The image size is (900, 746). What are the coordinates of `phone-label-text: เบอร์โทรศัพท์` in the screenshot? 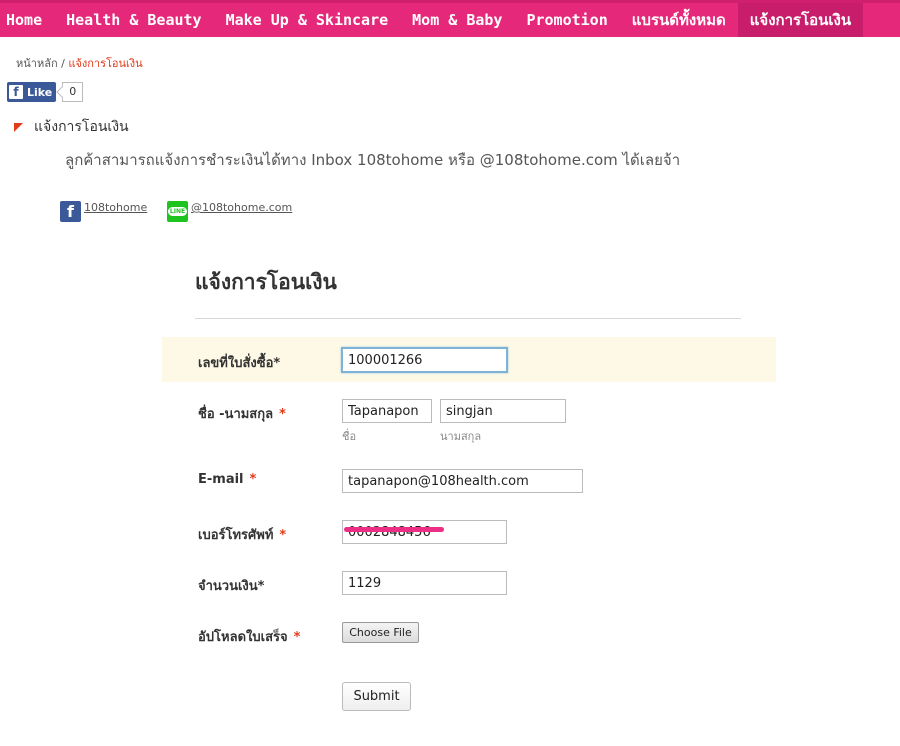 It's located at (236, 535).